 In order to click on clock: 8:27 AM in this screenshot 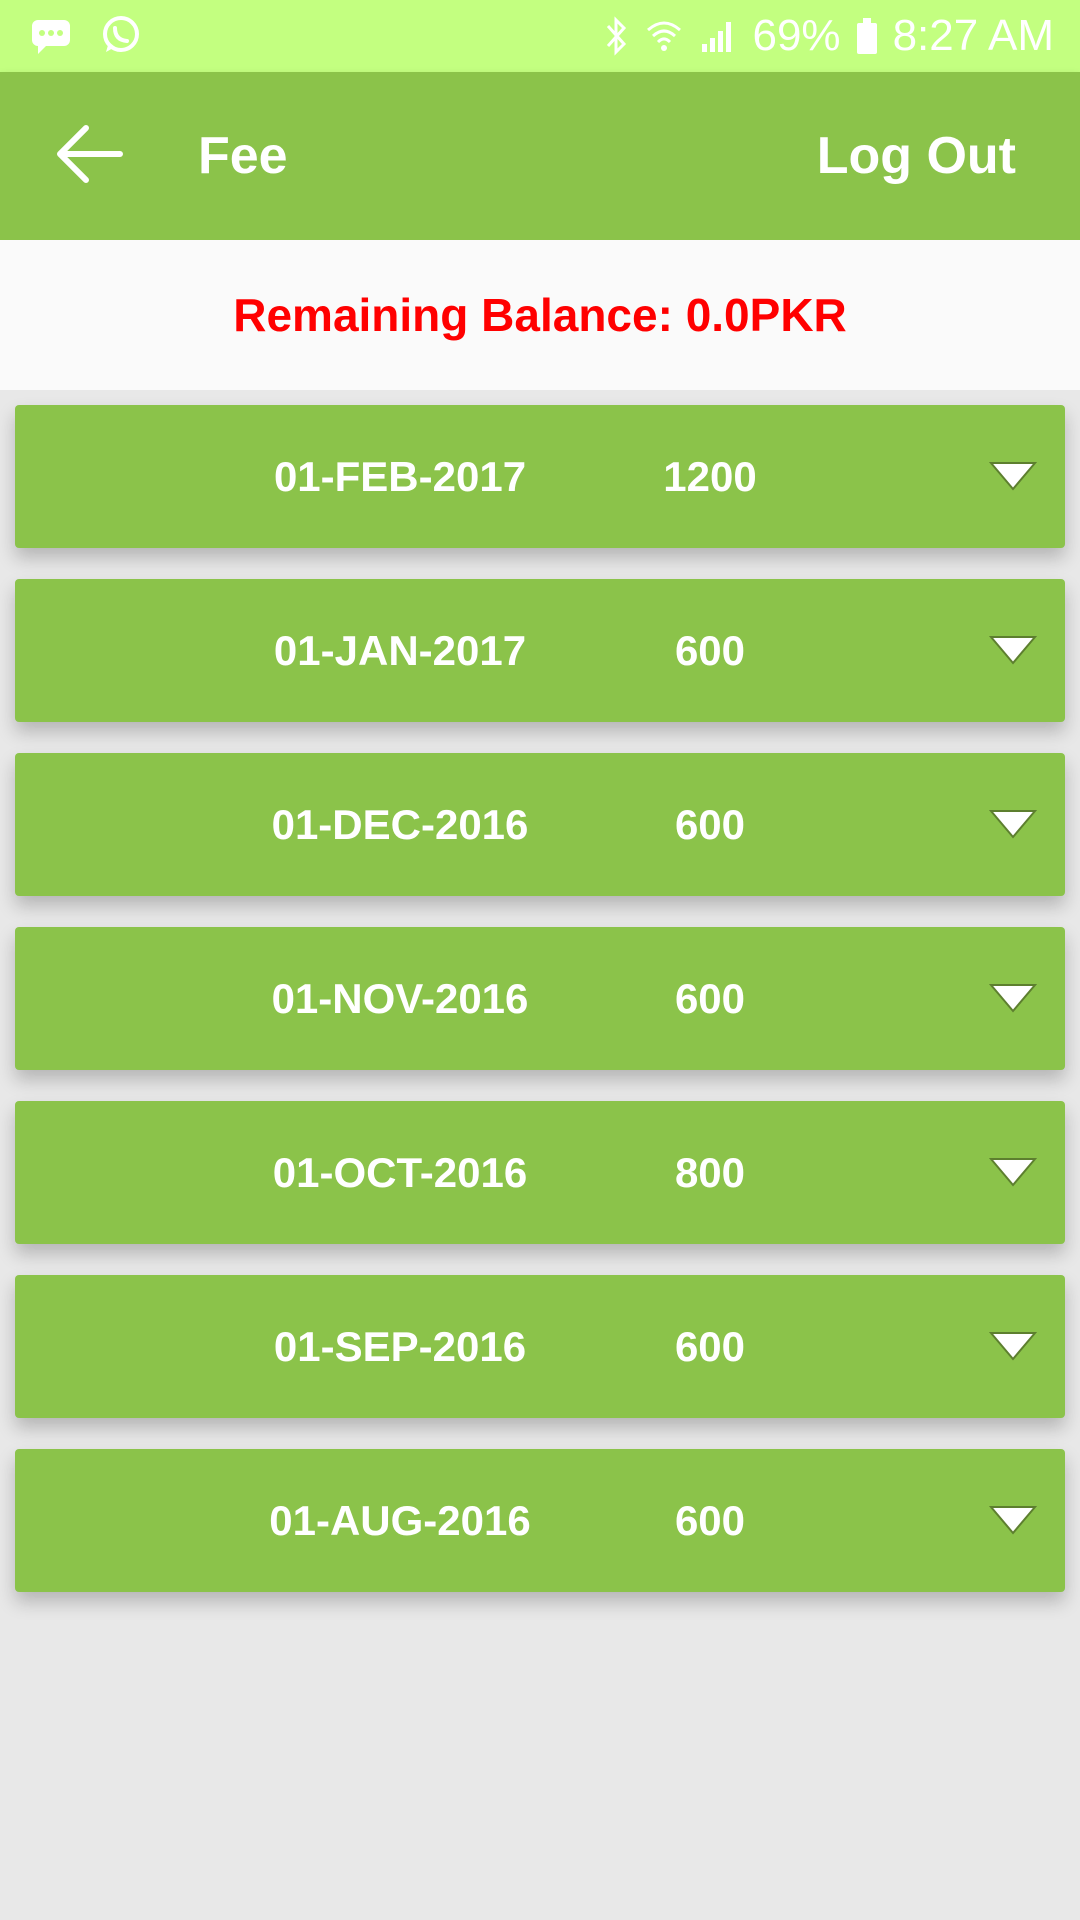, I will do `click(973, 35)`.